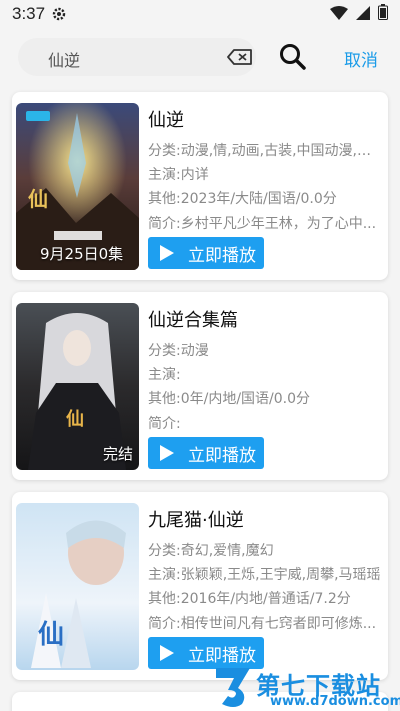 Image resolution: width=400 pixels, height=711 pixels. I want to click on result-other: 其他:0年/内地/国语/0.0分, so click(229, 399).